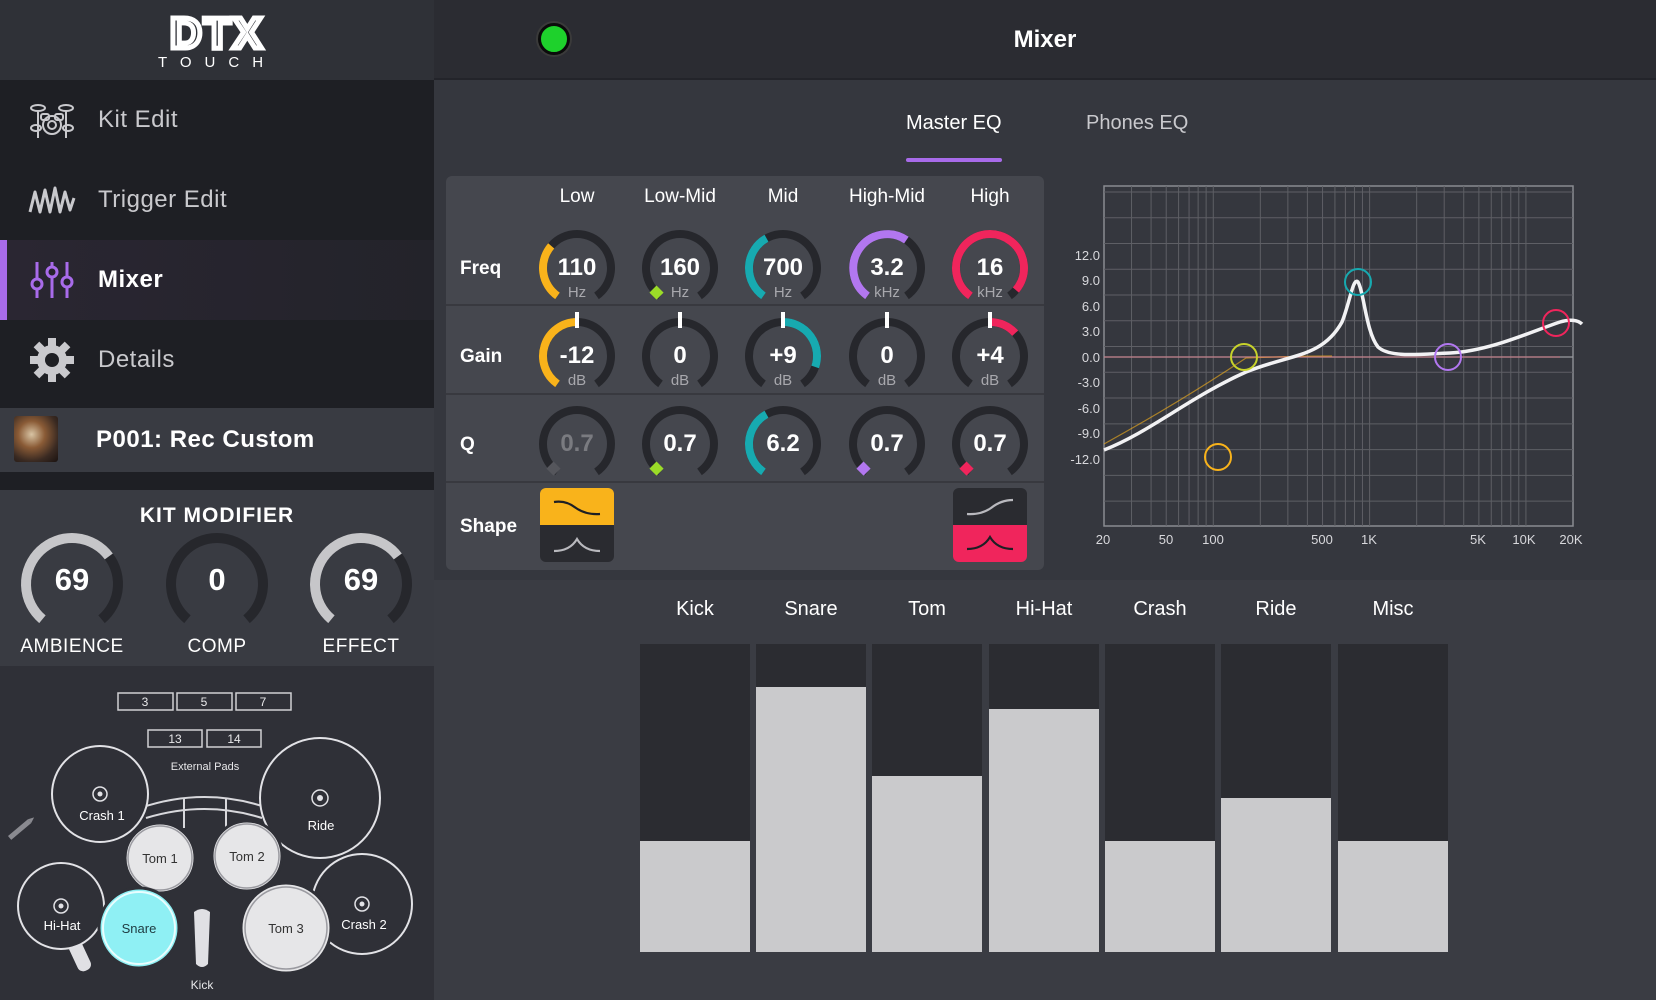  What do you see at coordinates (990, 354) in the screenshot?
I see `high-gain-knob: +4 dB` at bounding box center [990, 354].